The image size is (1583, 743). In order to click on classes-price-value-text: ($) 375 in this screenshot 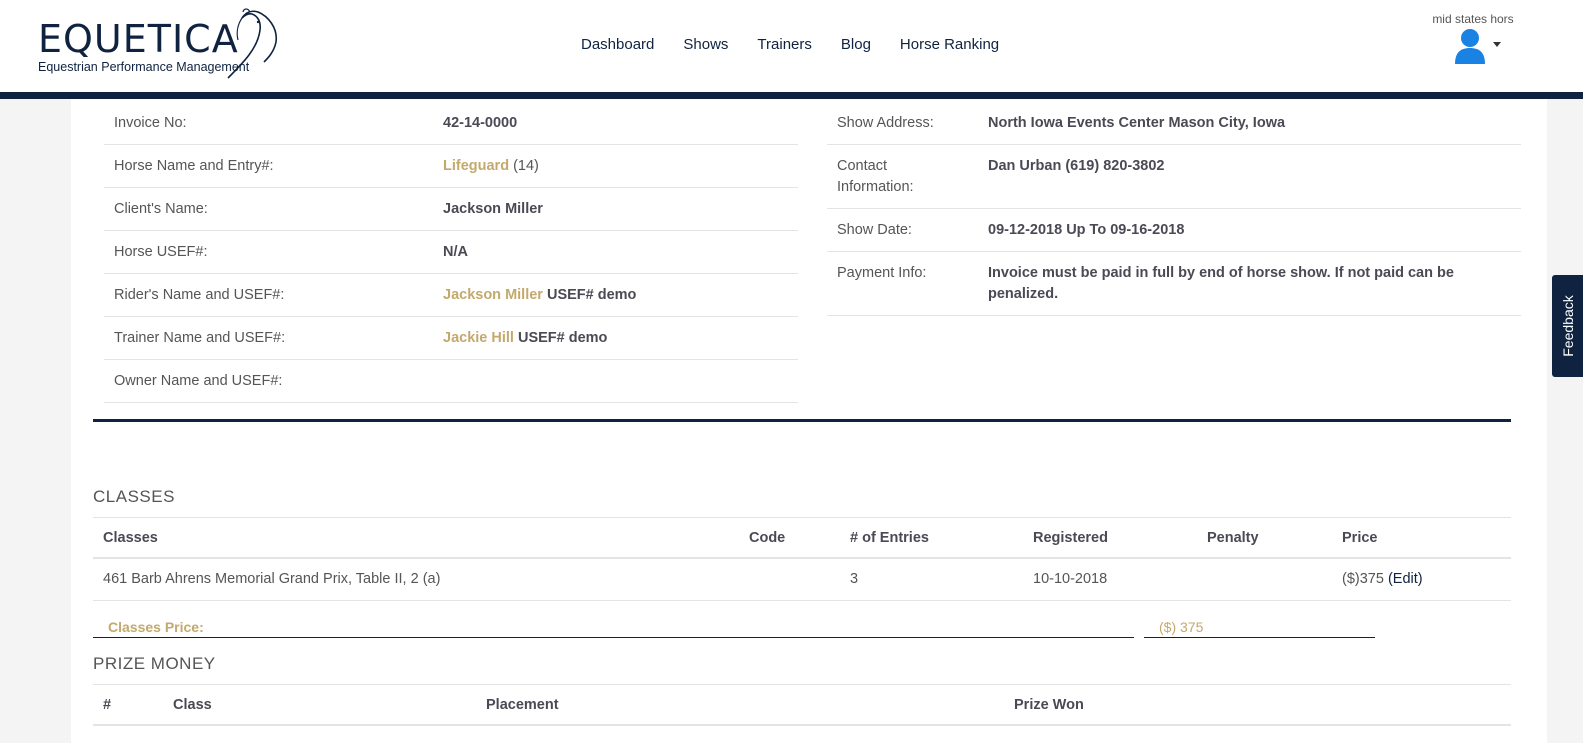, I will do `click(1181, 627)`.